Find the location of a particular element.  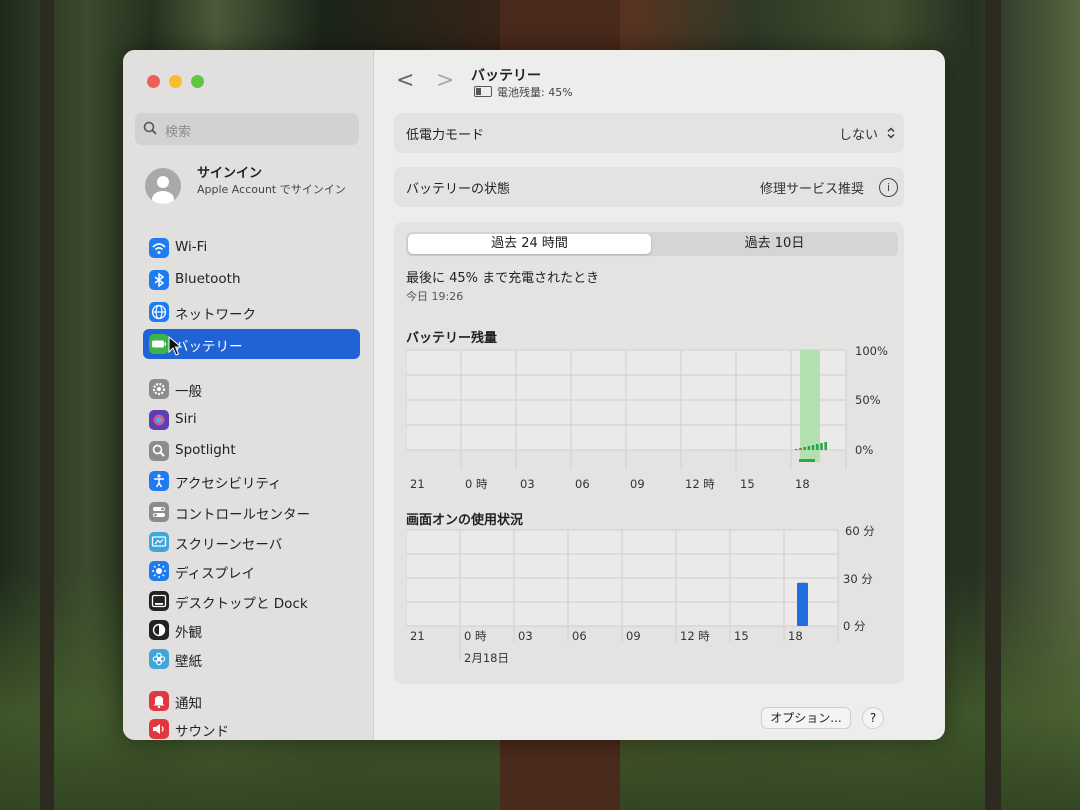

sidebar-item-label: ネットワーク is located at coordinates (215, 315).